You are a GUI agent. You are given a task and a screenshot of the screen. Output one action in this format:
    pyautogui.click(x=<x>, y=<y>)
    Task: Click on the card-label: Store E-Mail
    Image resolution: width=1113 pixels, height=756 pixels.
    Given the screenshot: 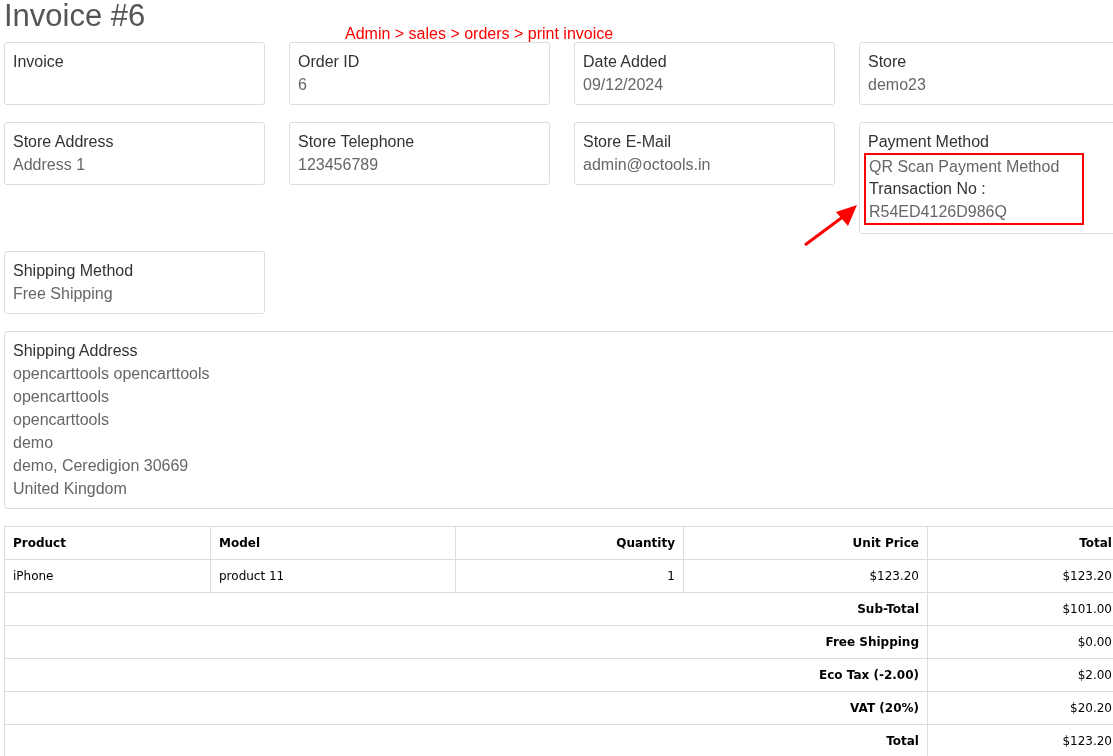 What is the action you would take?
    pyautogui.click(x=628, y=142)
    